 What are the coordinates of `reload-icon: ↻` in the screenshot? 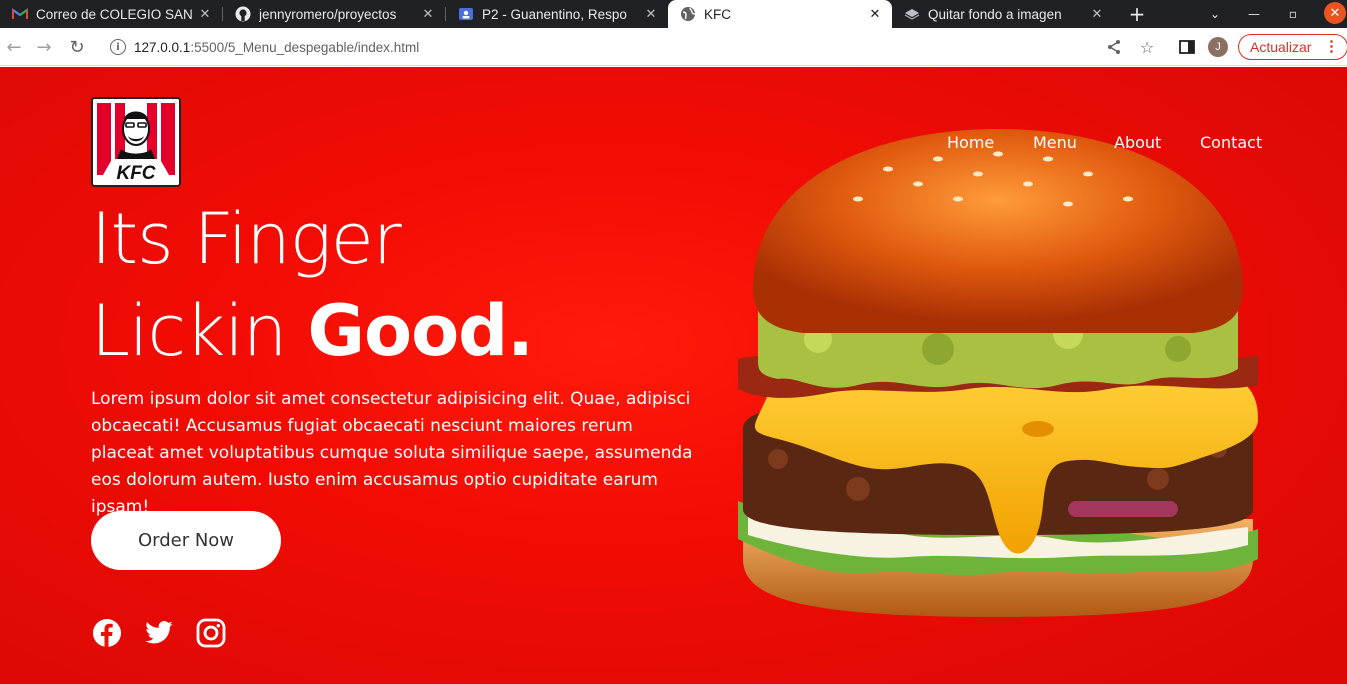 It's located at (77, 47).